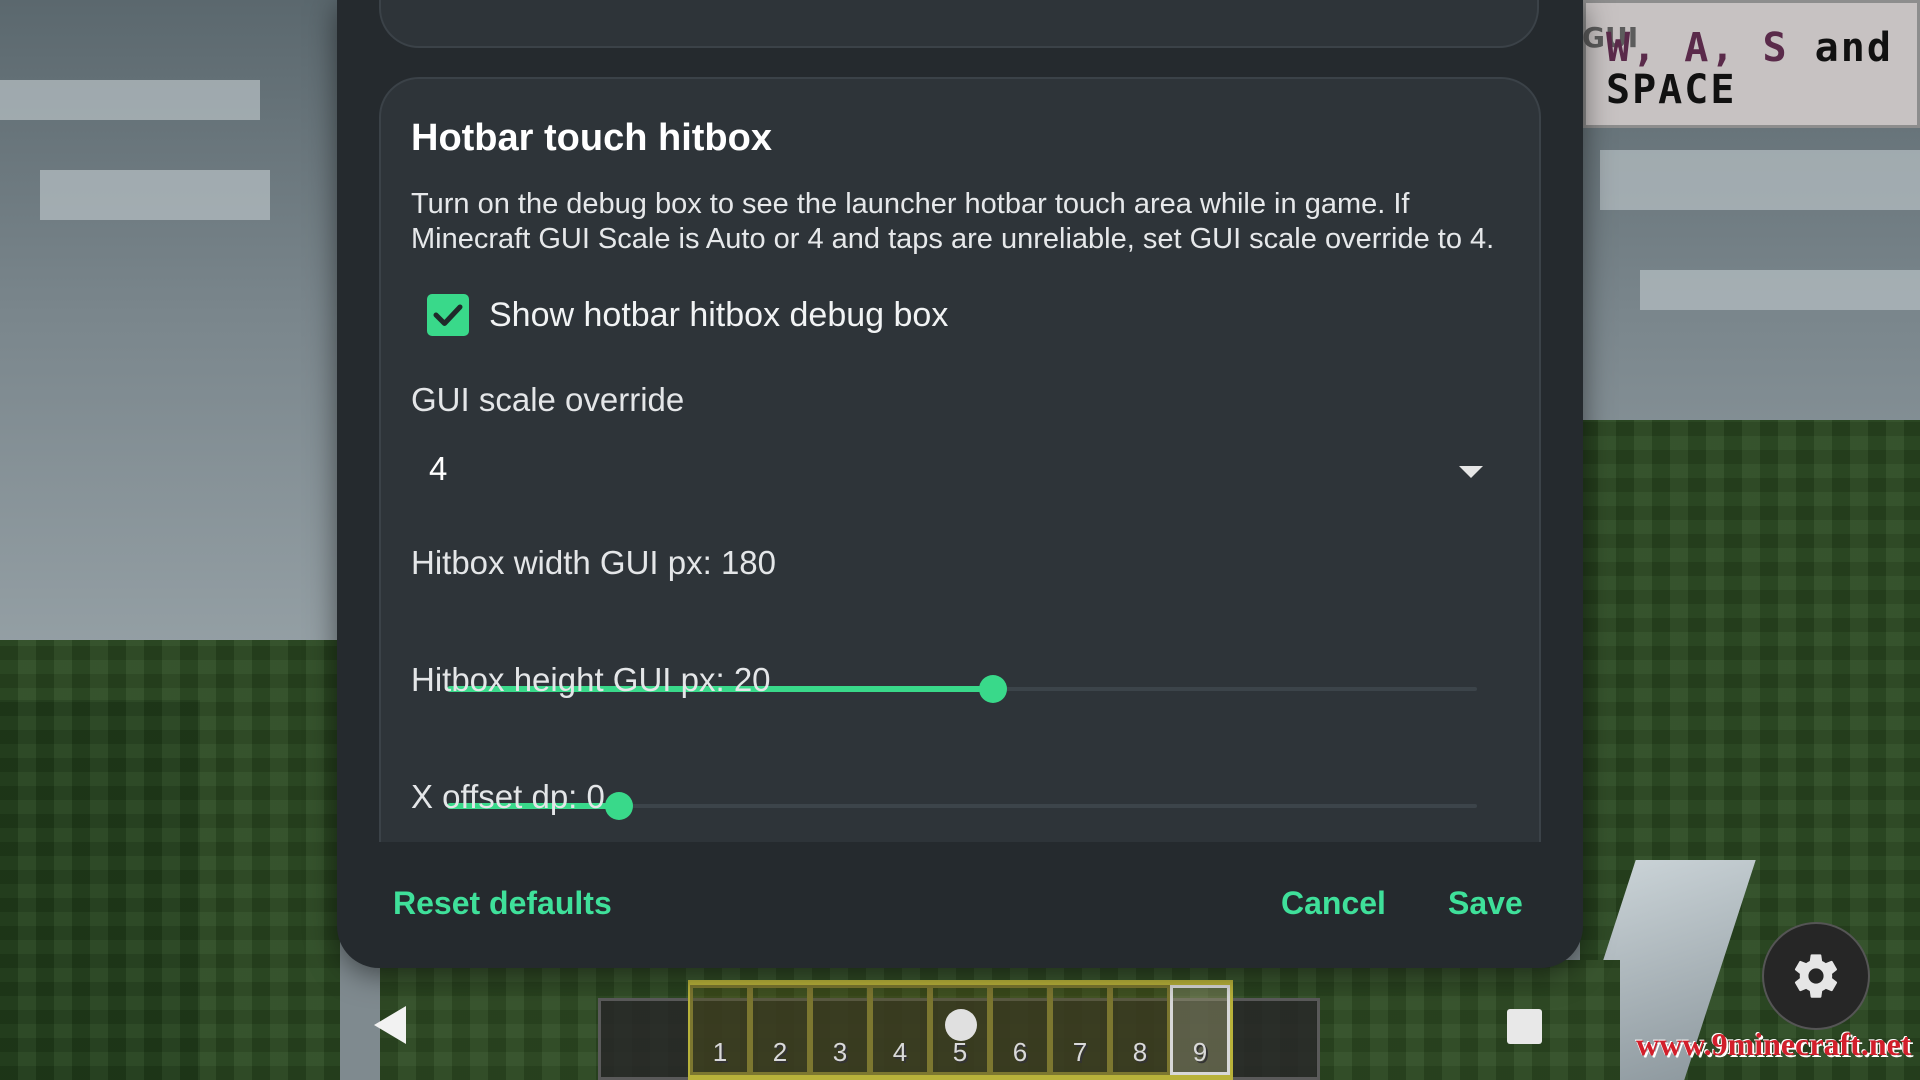 Image resolution: width=1920 pixels, height=1080 pixels. I want to click on hotbar-slot-number: 4, so click(900, 1052).